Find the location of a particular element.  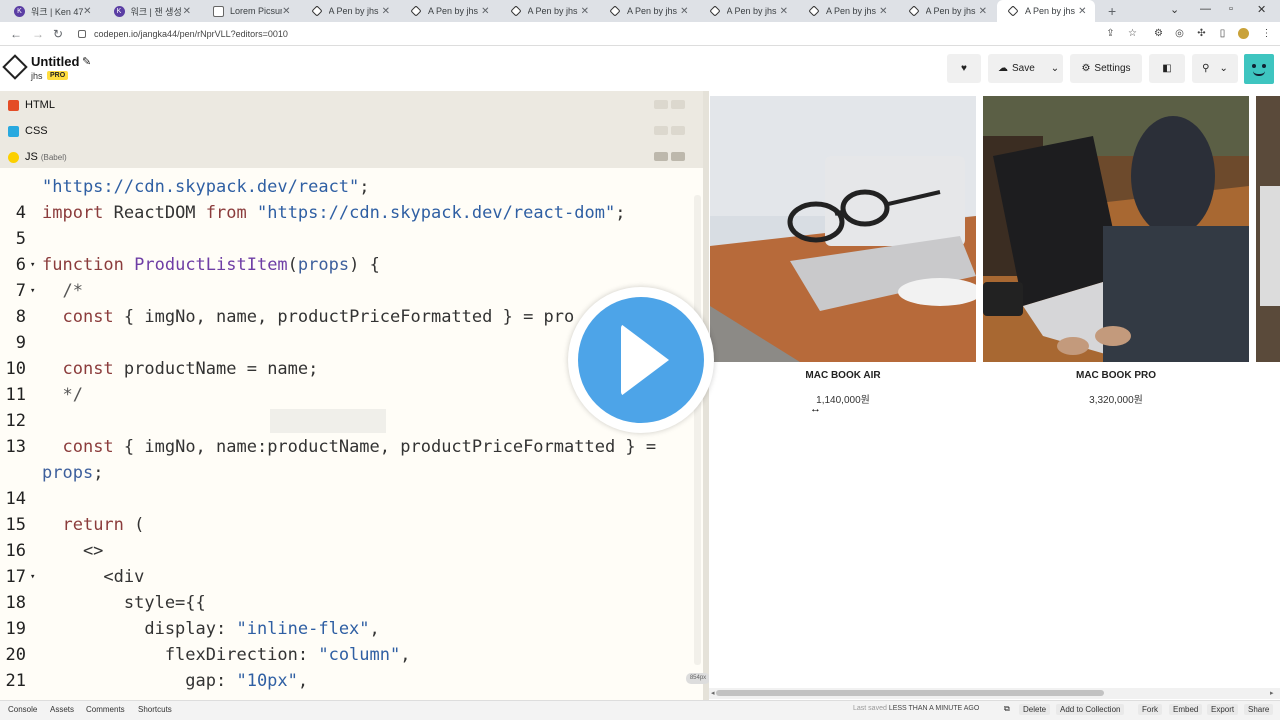

scroll-left-icon: ◂ is located at coordinates (713, 693).